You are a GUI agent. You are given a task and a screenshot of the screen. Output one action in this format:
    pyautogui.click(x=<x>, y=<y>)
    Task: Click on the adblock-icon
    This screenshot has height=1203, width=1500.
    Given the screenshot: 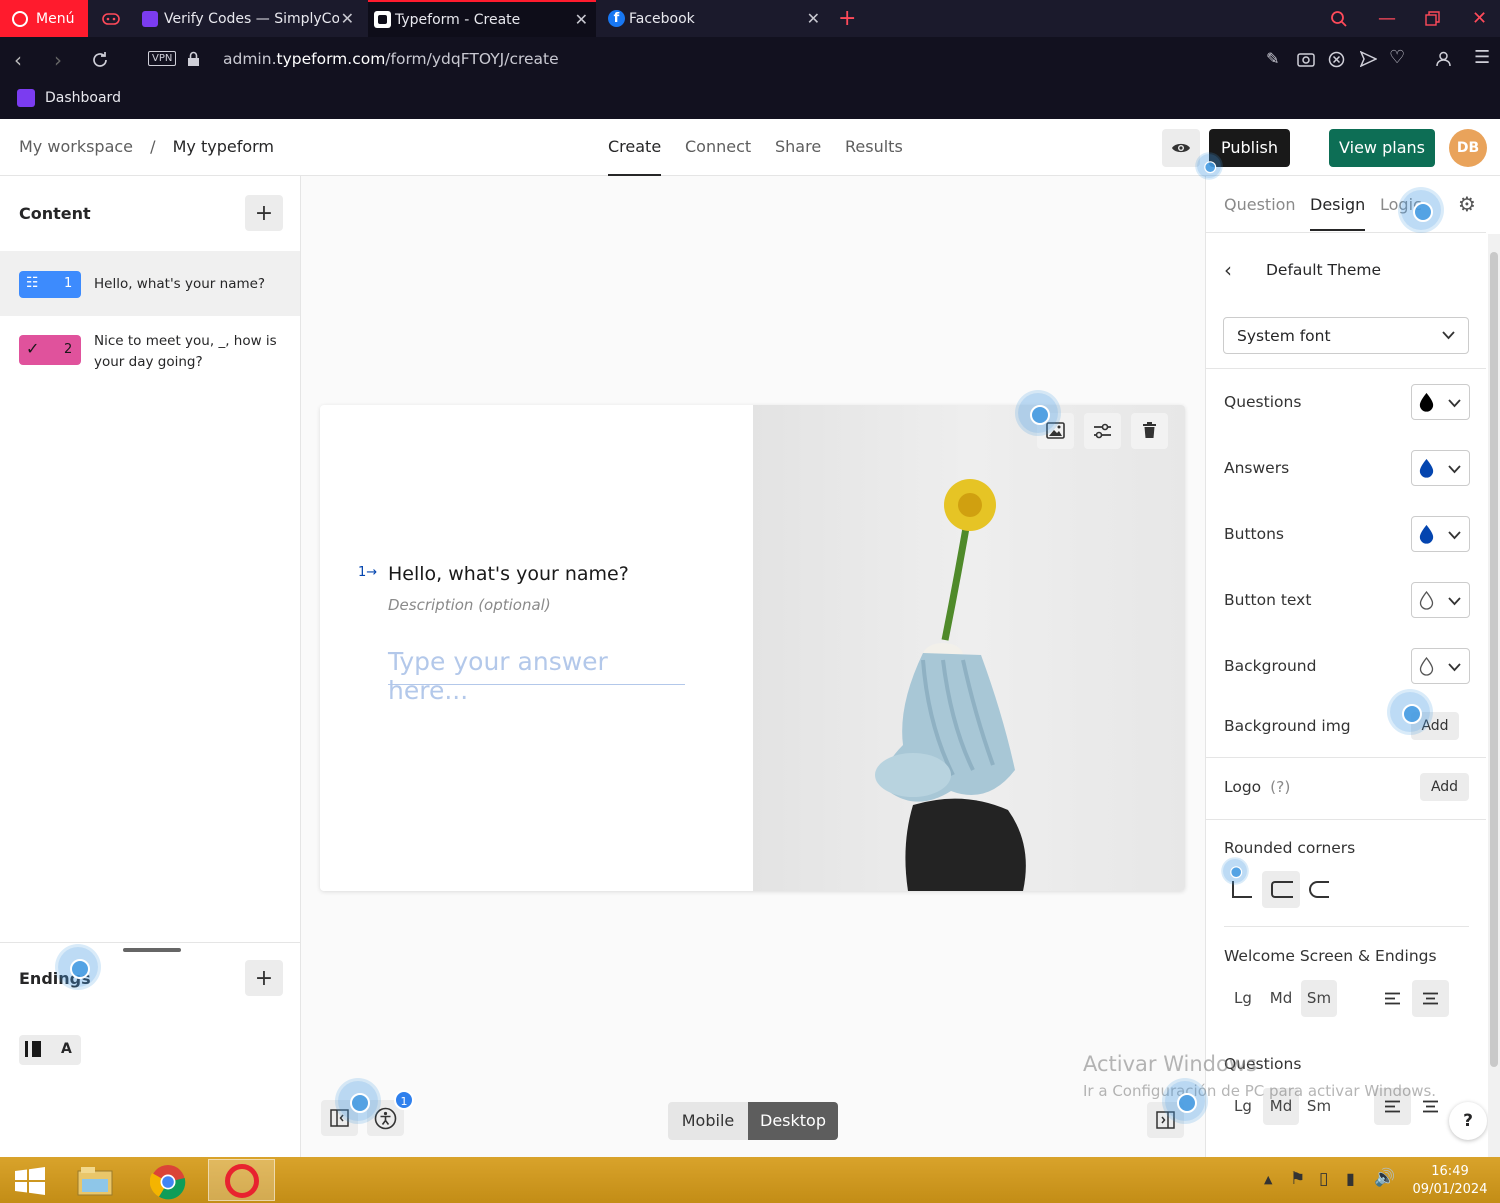 What is the action you would take?
    pyautogui.click(x=1336, y=59)
    